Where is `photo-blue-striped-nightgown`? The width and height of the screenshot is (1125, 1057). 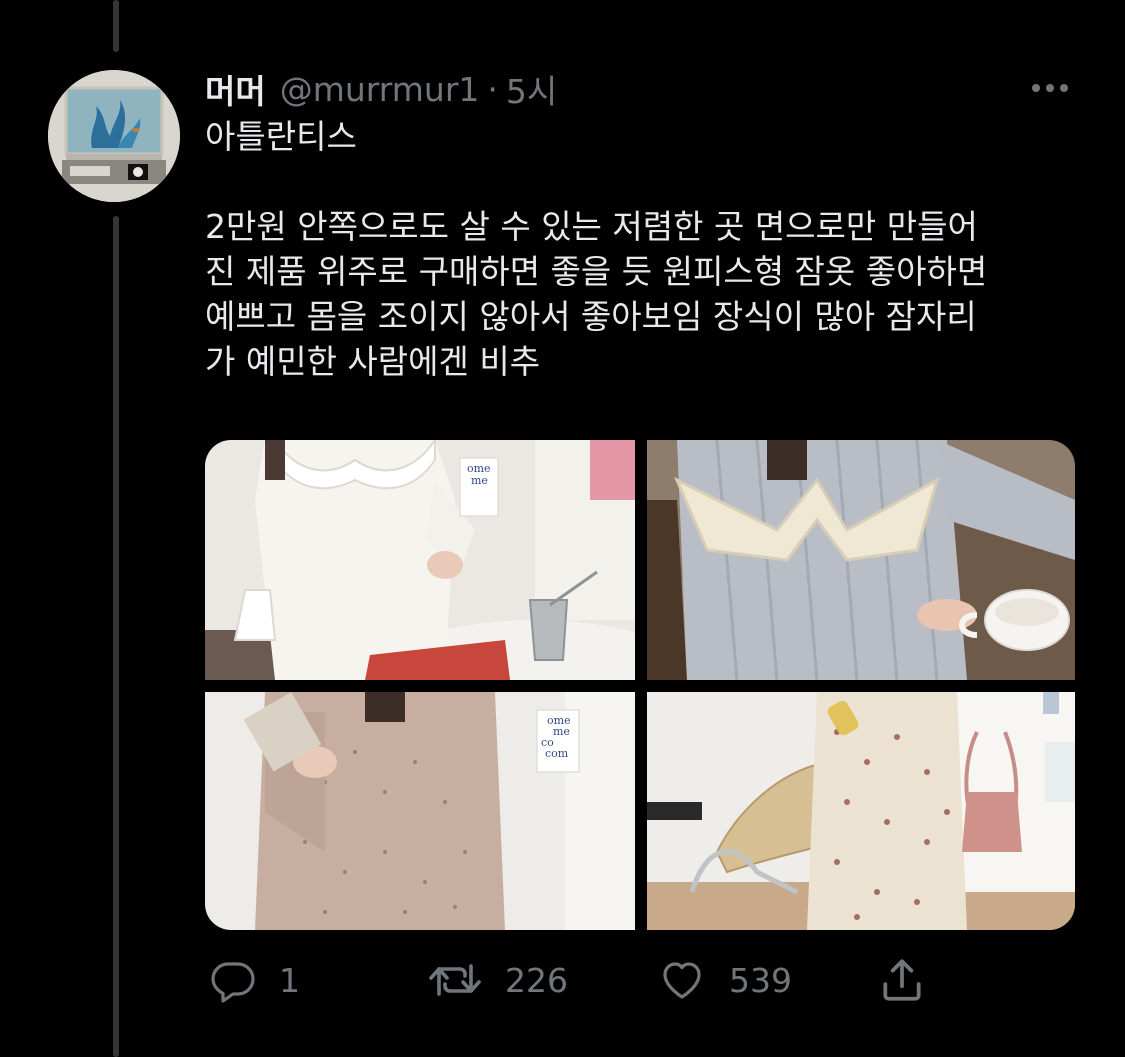
photo-blue-striped-nightgown is located at coordinates (861, 560).